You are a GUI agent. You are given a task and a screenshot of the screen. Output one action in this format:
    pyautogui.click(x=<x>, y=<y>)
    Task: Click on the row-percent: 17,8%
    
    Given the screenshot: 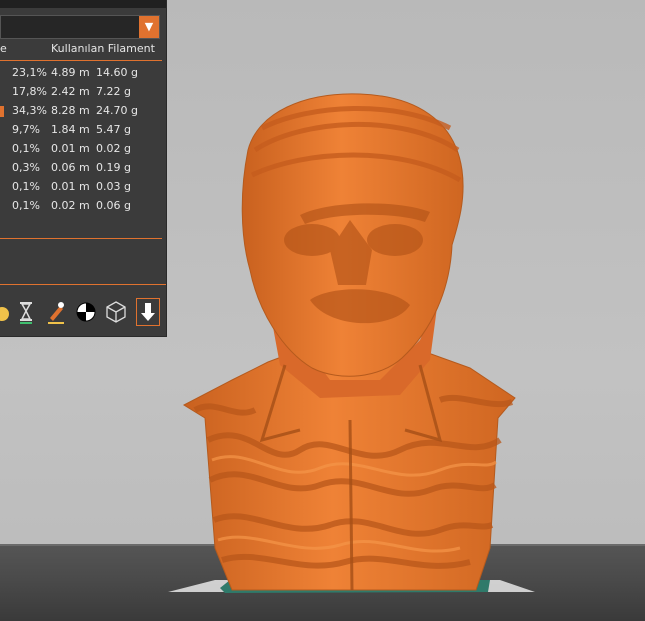 What is the action you would take?
    pyautogui.click(x=29, y=91)
    